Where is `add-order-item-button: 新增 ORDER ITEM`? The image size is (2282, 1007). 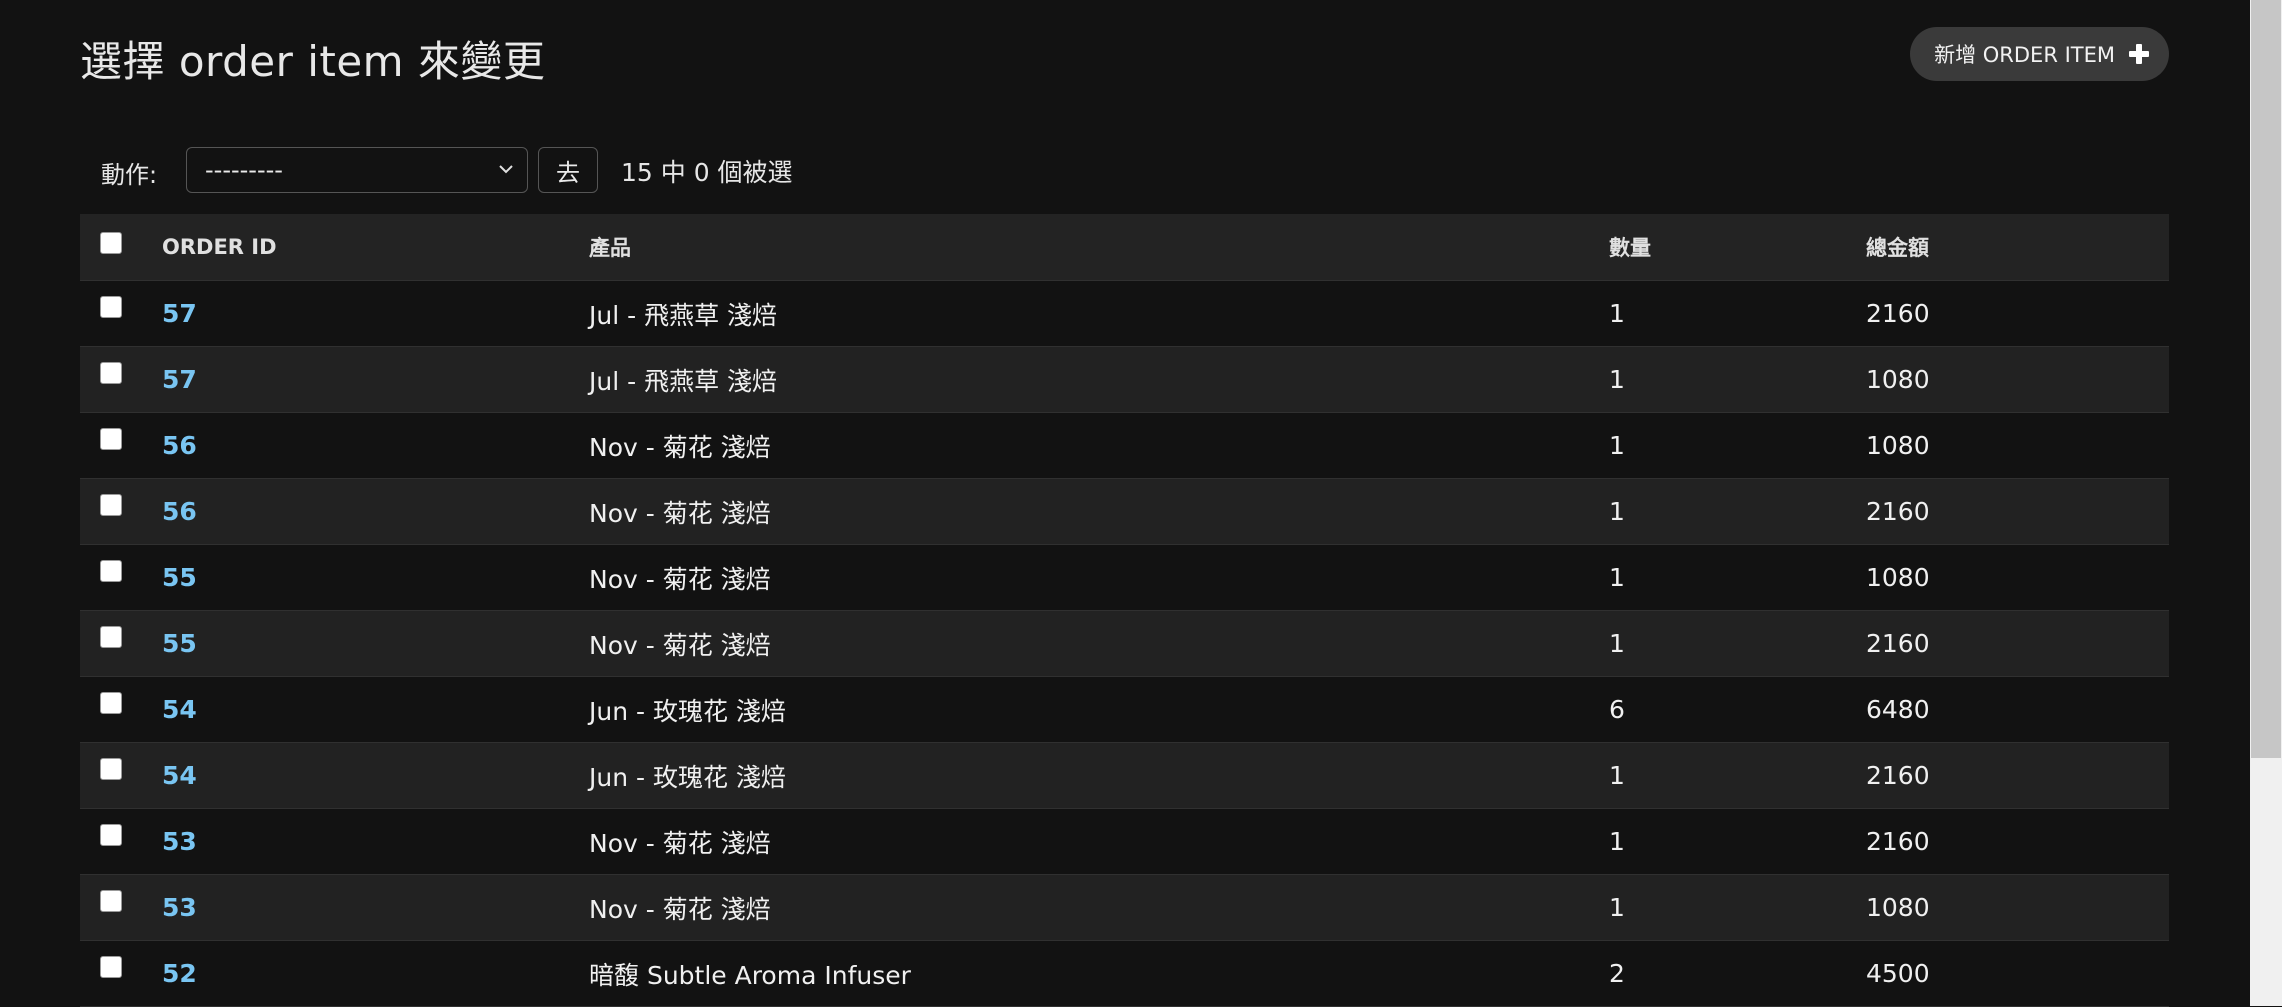 add-order-item-button: 新增 ORDER ITEM is located at coordinates (2039, 54).